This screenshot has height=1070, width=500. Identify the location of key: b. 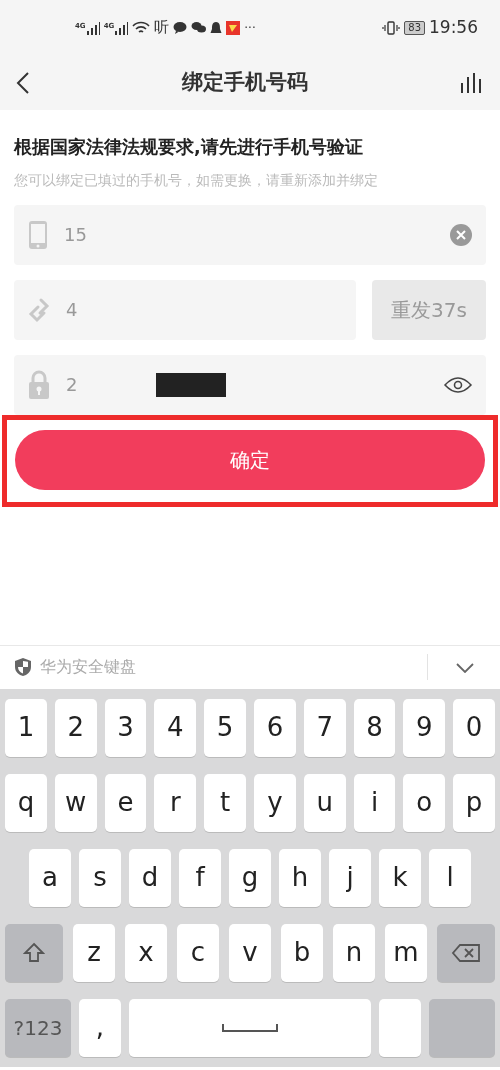
(302, 952).